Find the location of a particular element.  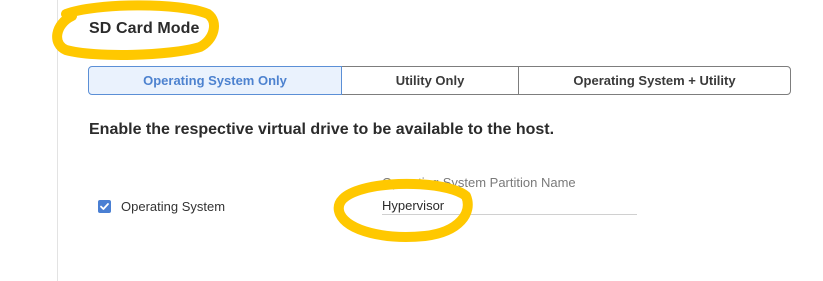

tab-operating-system-only: Operating System Only is located at coordinates (215, 80).